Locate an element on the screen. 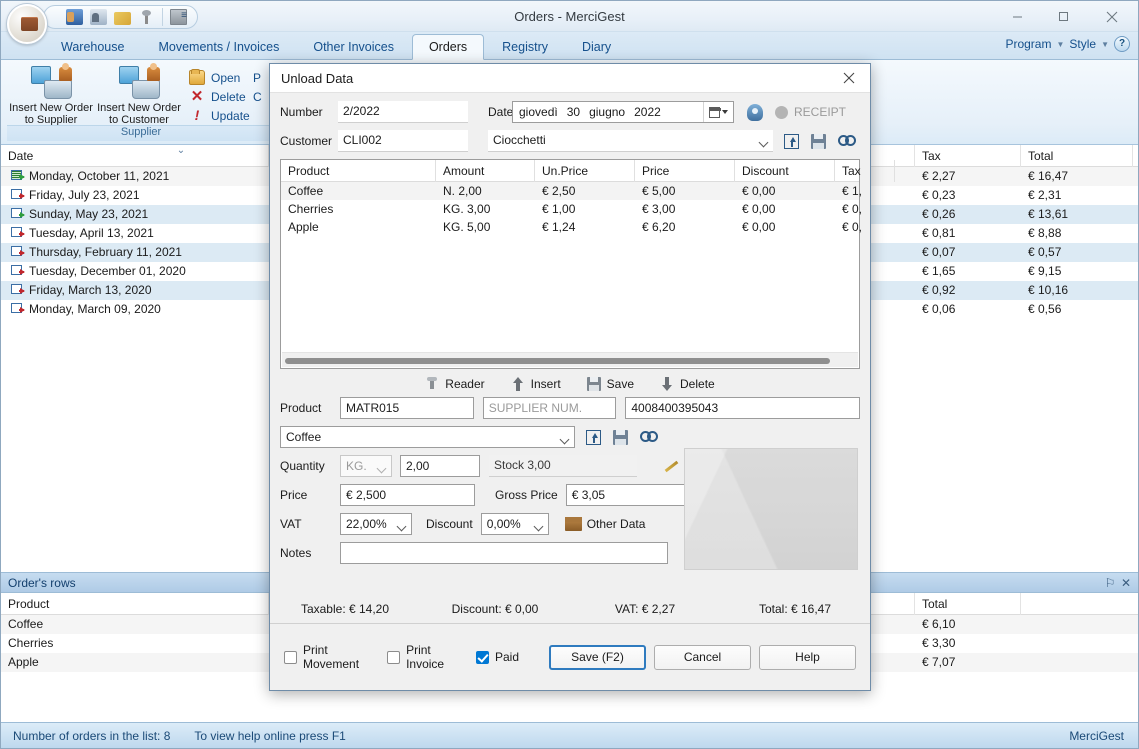  number-label: Number is located at coordinates (301, 112).